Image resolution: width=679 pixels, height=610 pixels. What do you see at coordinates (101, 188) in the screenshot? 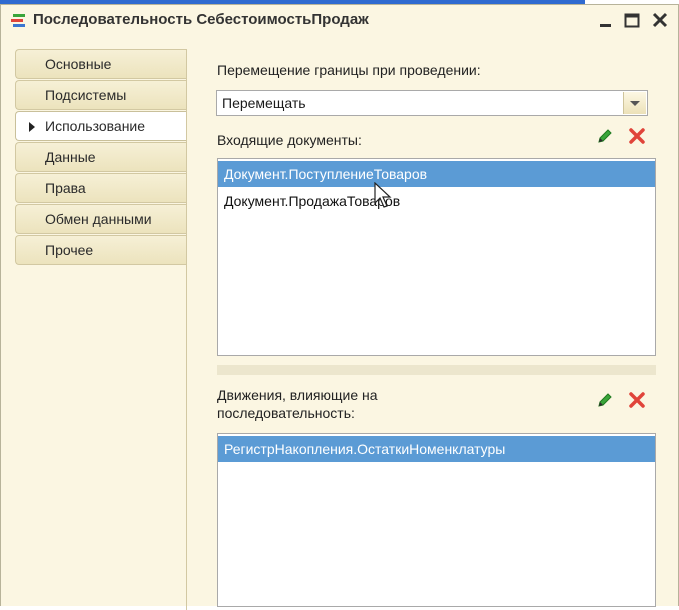
I see `tab-rights: Права` at bounding box center [101, 188].